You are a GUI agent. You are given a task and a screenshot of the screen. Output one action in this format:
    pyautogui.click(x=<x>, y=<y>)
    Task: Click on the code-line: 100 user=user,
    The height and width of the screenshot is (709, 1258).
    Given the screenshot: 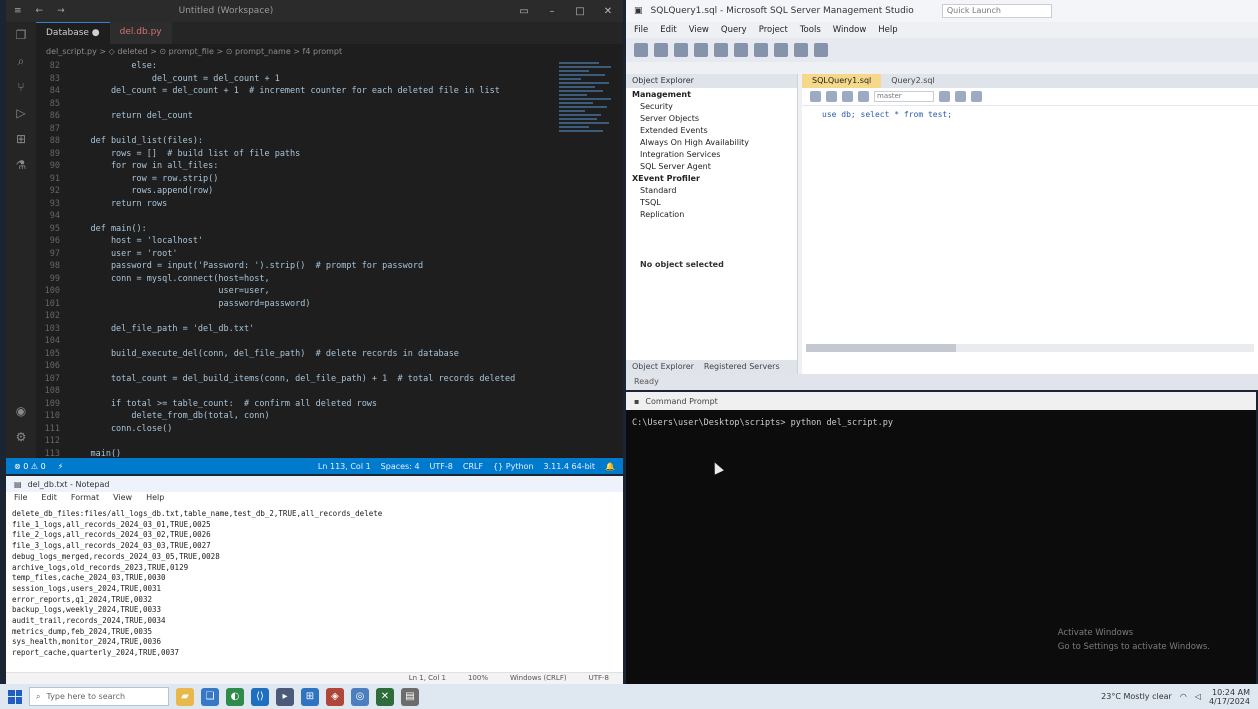 What is the action you would take?
    pyautogui.click(x=294, y=291)
    